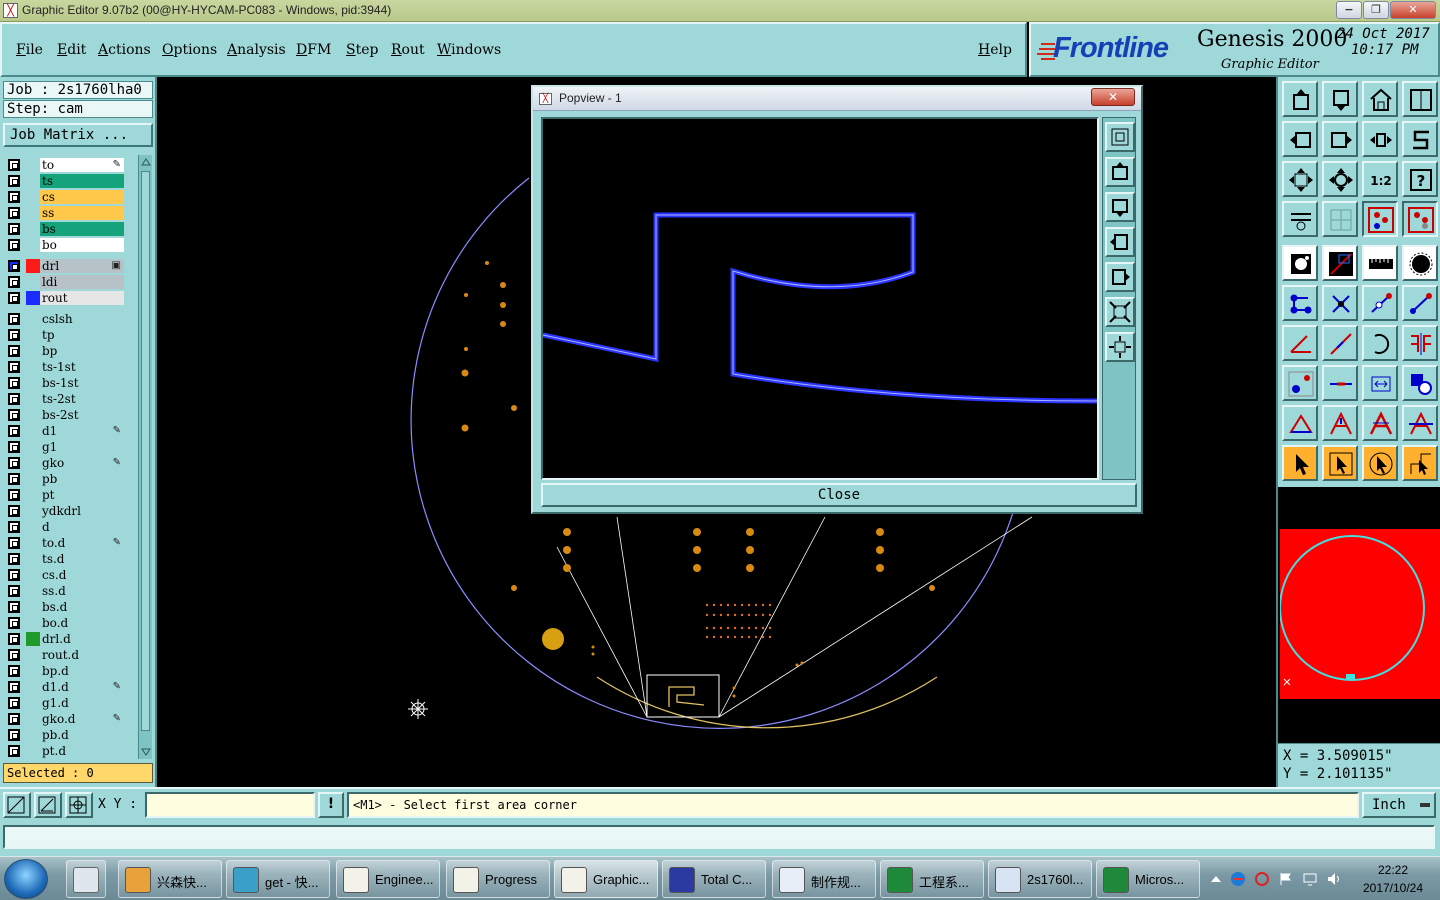 This screenshot has width=1440, height=900. Describe the element at coordinates (65, 383) in the screenshot. I see `layer-row: bs-1st` at that location.